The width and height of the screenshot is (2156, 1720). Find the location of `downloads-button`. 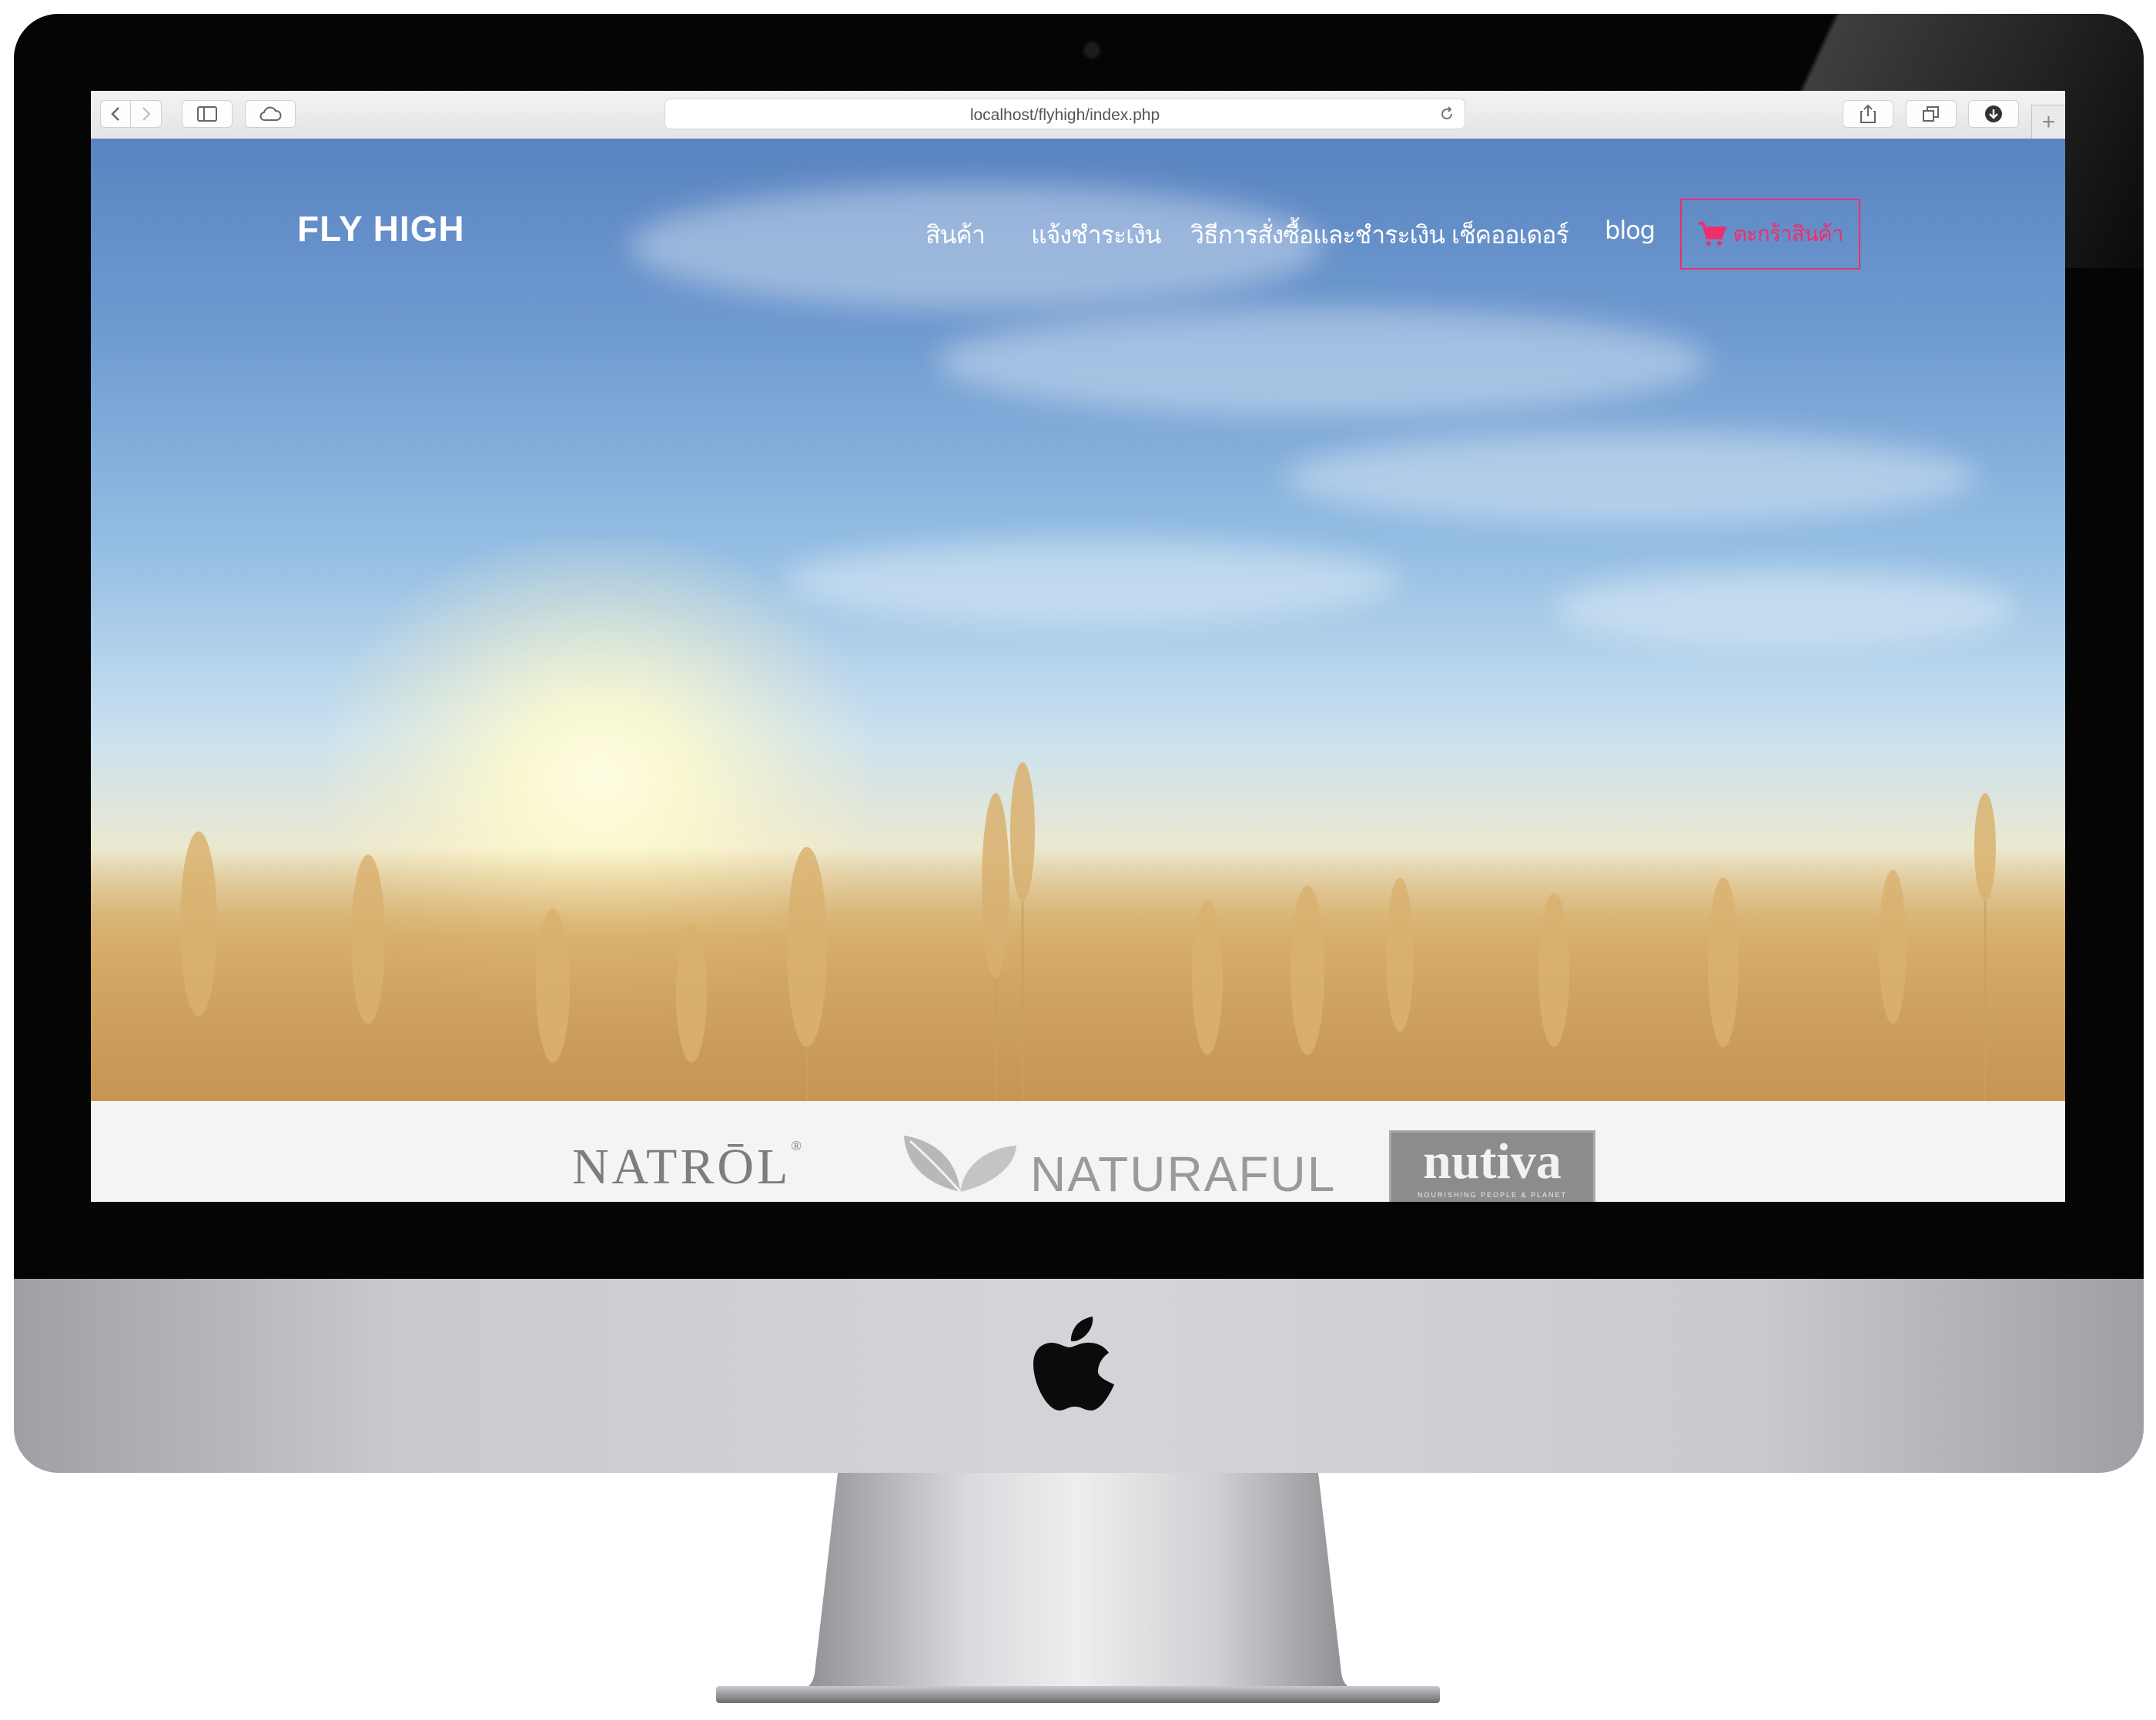

downloads-button is located at coordinates (1993, 114).